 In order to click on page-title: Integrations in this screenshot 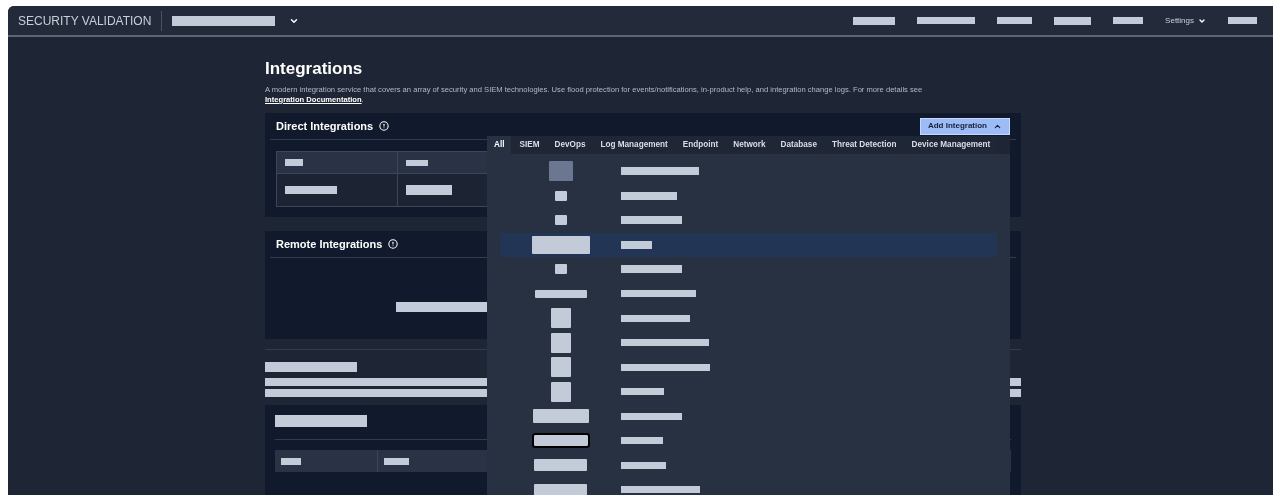, I will do `click(314, 69)`.